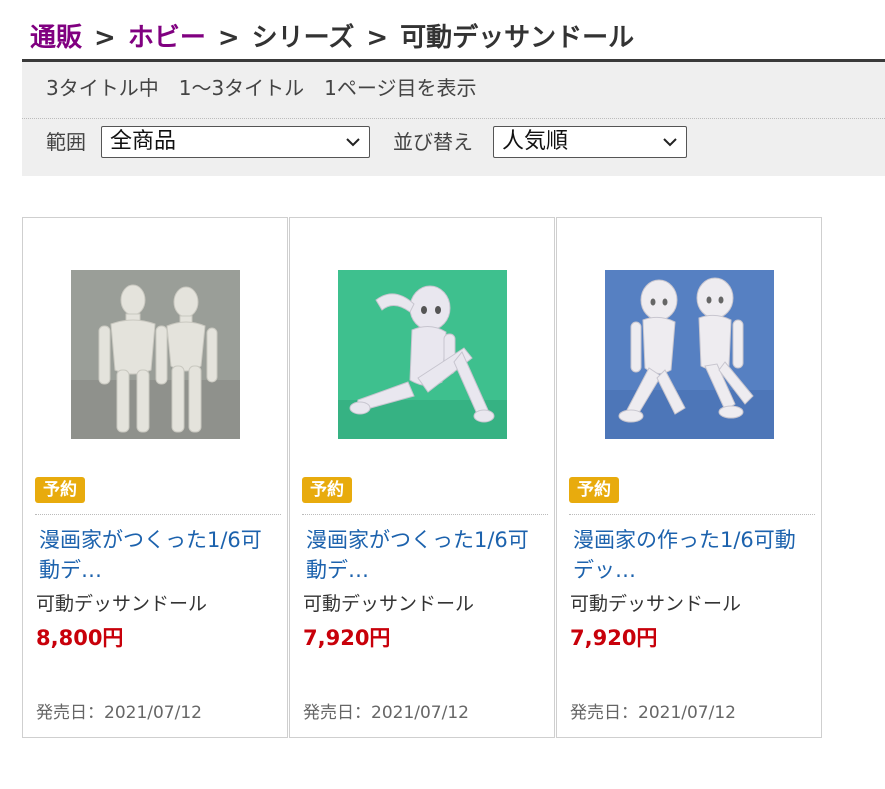 The image size is (885, 789). What do you see at coordinates (261, 88) in the screenshot?
I see `result-count-text: 3タイトル中 1～3タイトル 1ページ目を表示` at bounding box center [261, 88].